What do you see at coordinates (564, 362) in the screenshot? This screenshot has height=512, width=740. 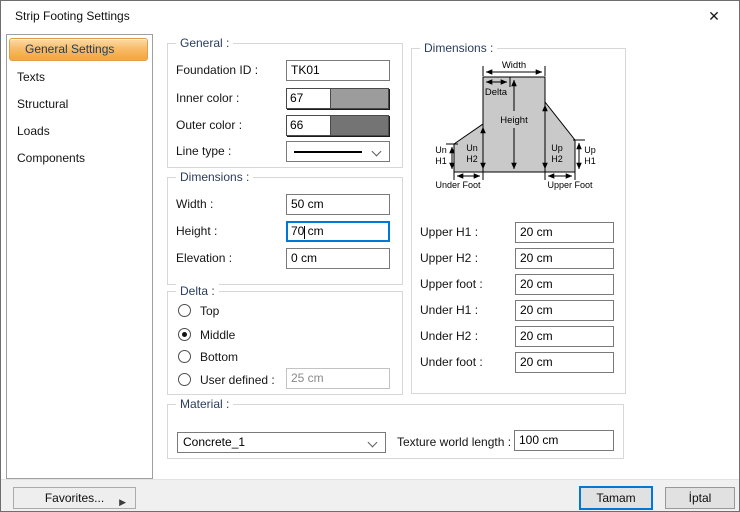 I see `under-foot-input: 20 cm` at bounding box center [564, 362].